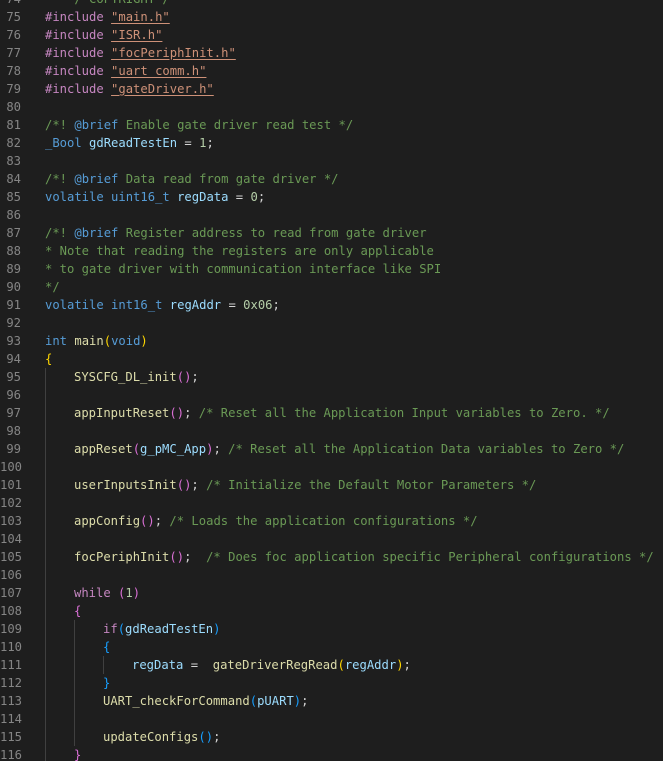 This screenshot has width=663, height=761. What do you see at coordinates (13, 251) in the screenshot?
I see `line-number: 88` at bounding box center [13, 251].